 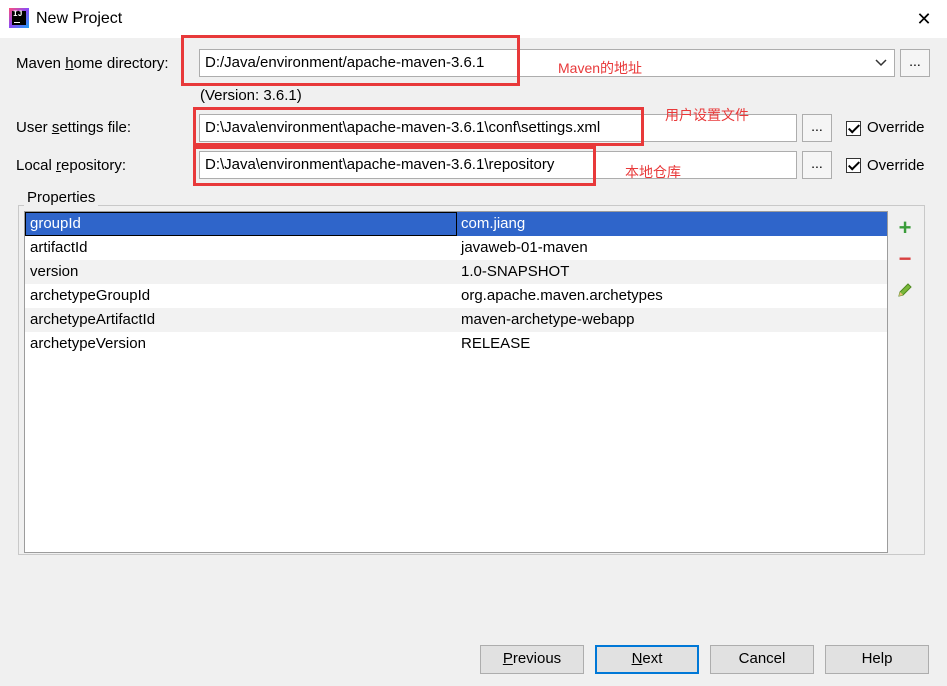 What do you see at coordinates (653, 172) in the screenshot?
I see `annotation-local-repo: 本地仓库` at bounding box center [653, 172].